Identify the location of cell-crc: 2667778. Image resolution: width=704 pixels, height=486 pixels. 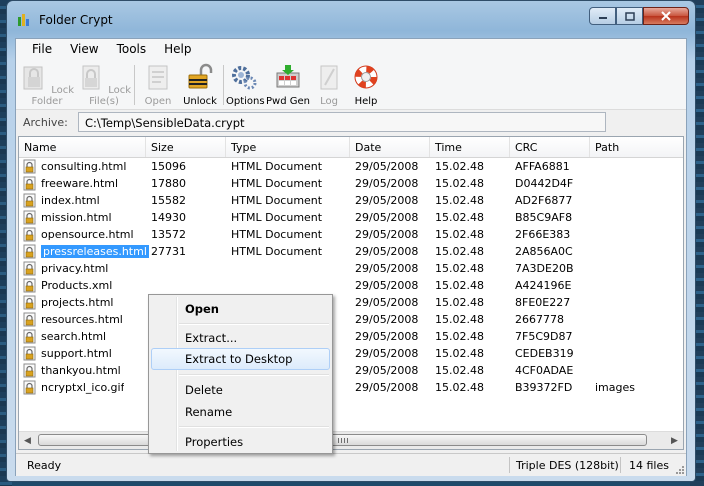
(539, 319).